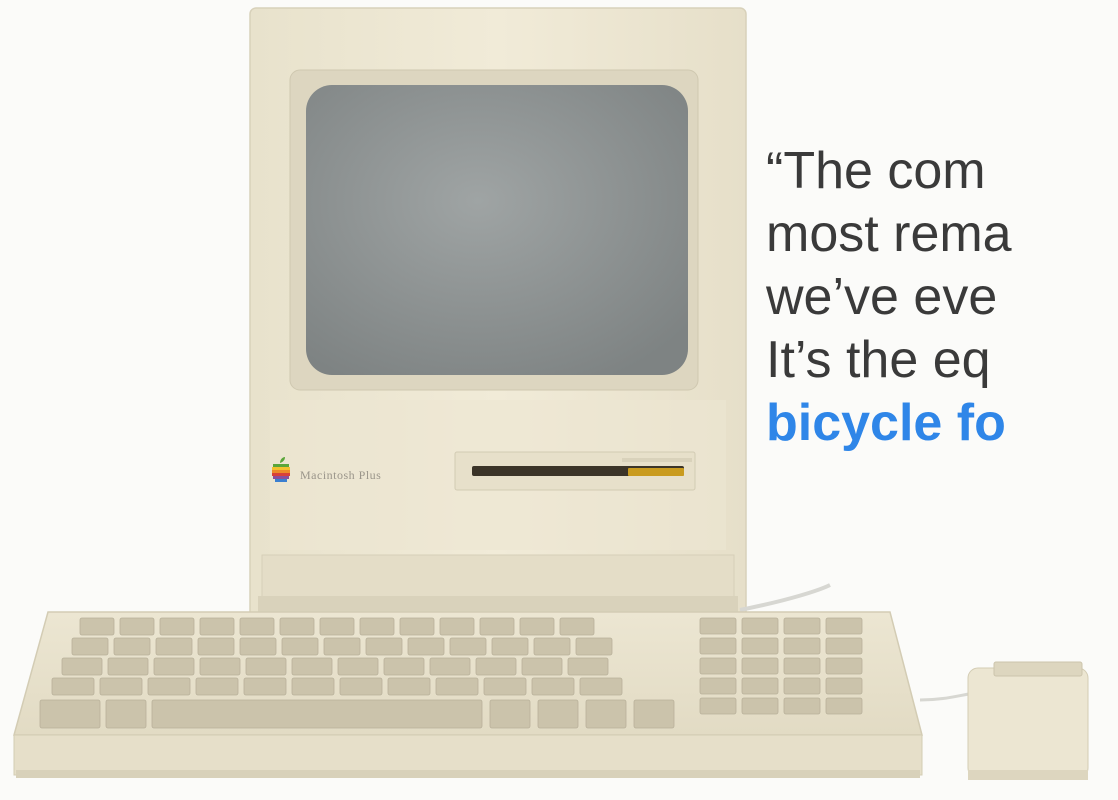 This screenshot has height=800, width=1118. I want to click on quote-line-2: most rema, so click(889, 234).